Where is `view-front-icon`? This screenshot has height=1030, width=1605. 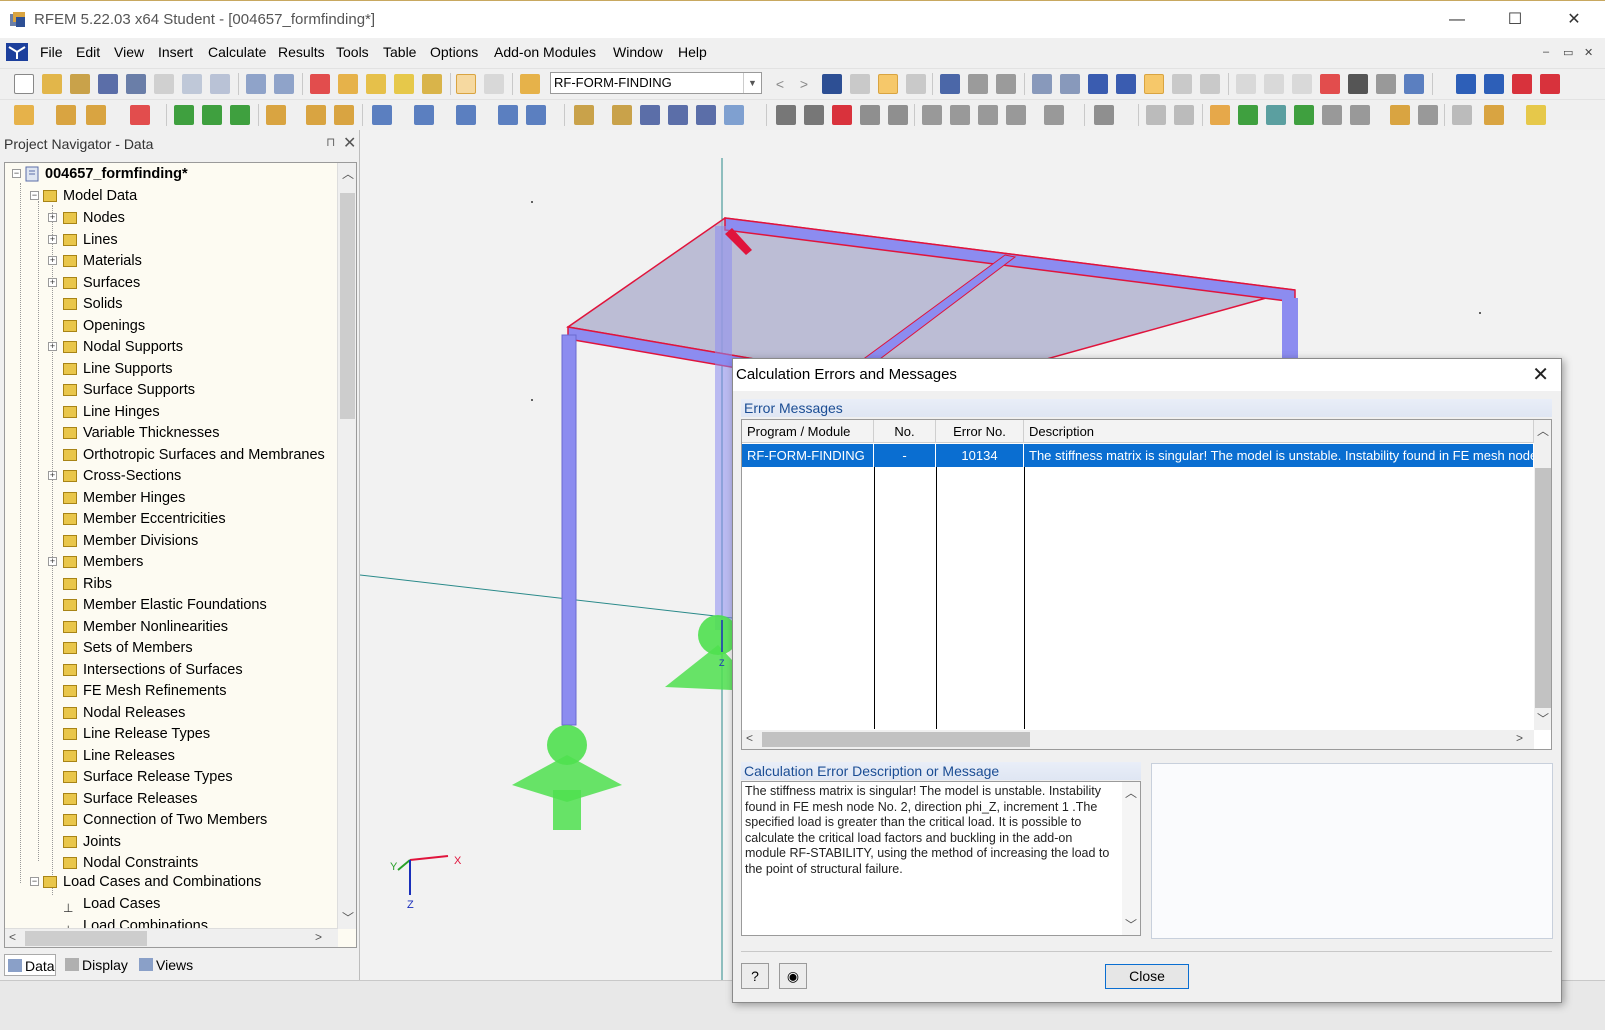
view-front-icon is located at coordinates (898, 115).